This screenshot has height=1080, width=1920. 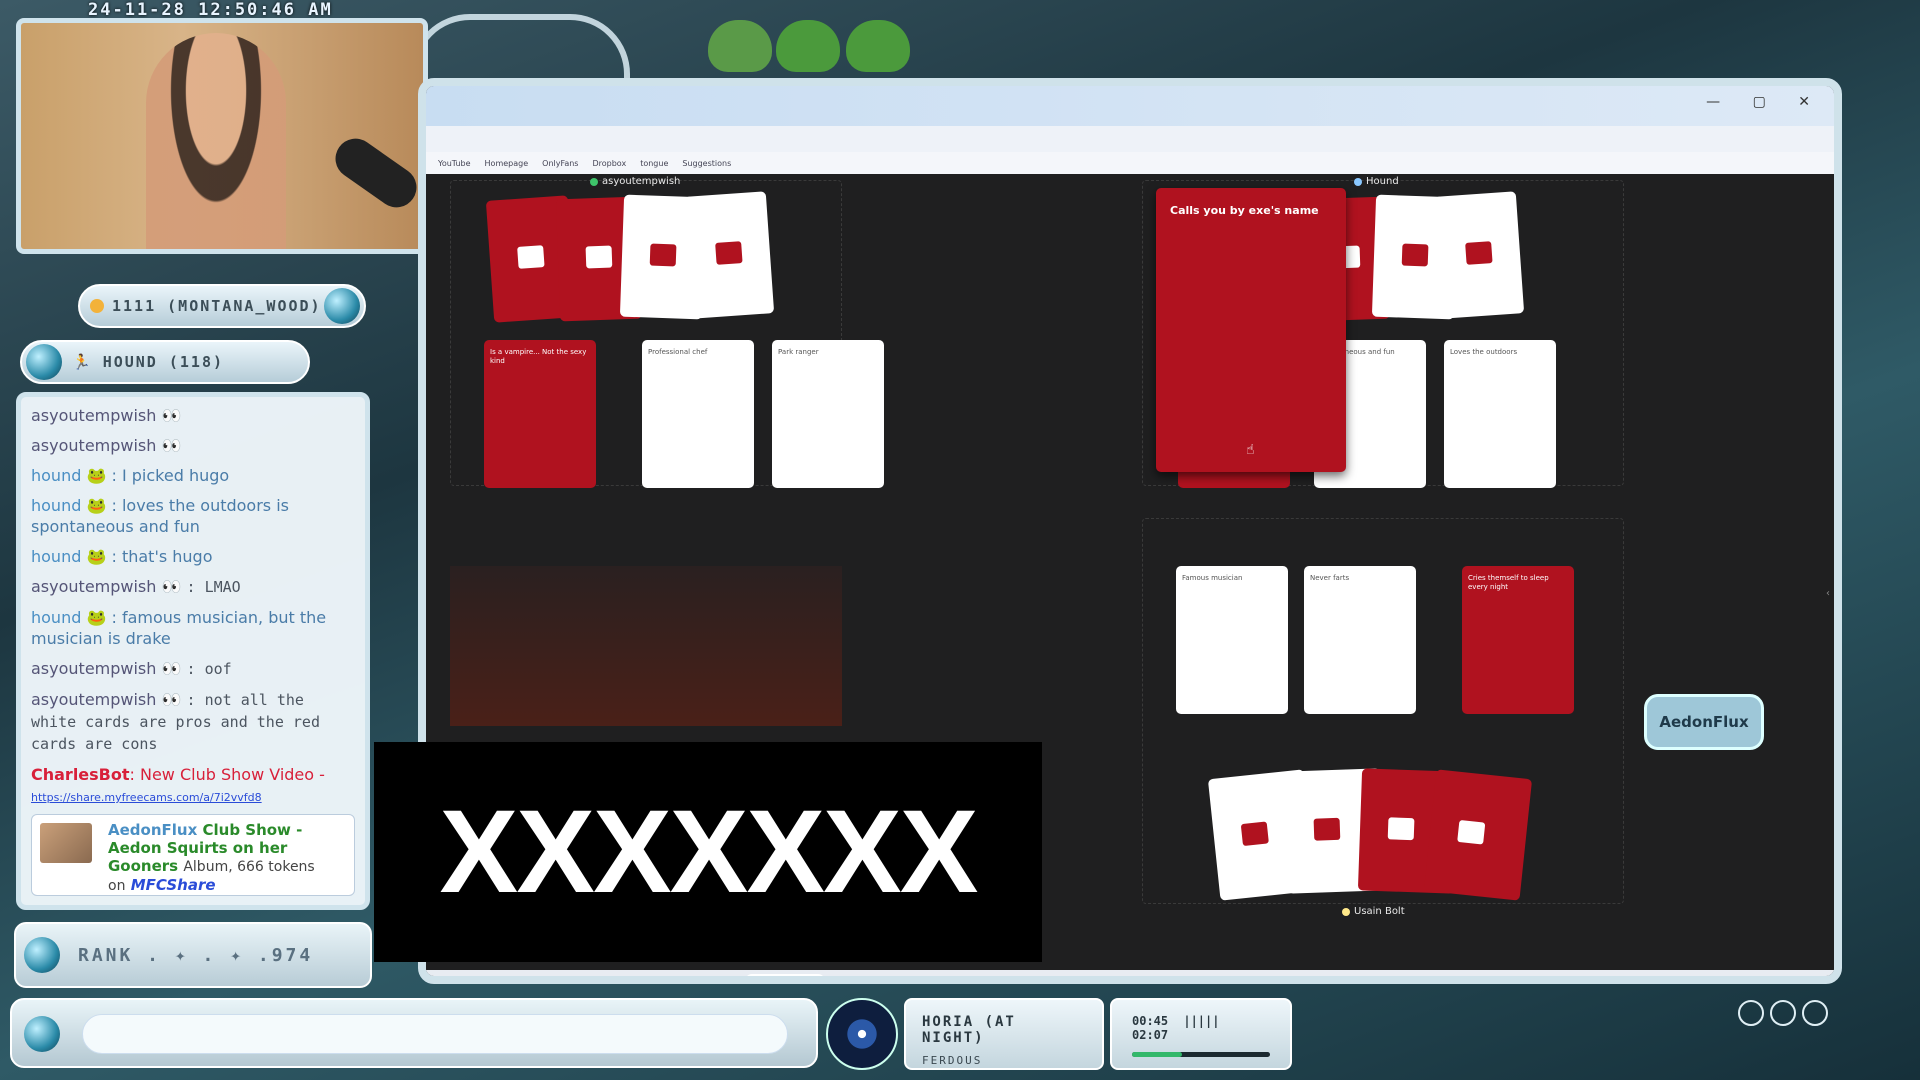 I want to click on club-line2: Aedon Squirts on her, so click(x=198, y=848).